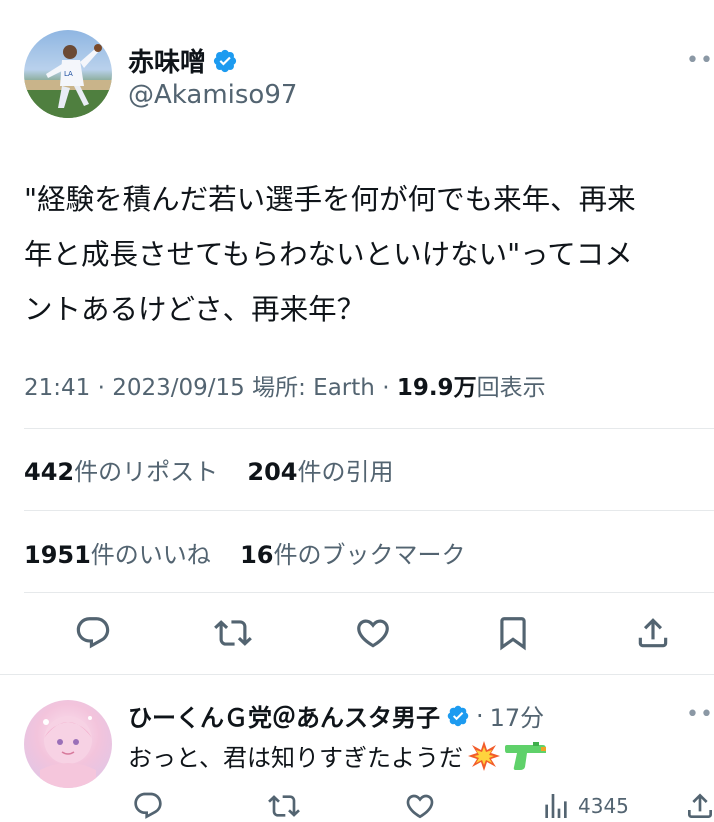  I want to click on repost-quote-stats: 442件のリポスト 204件の引用, so click(209, 469).